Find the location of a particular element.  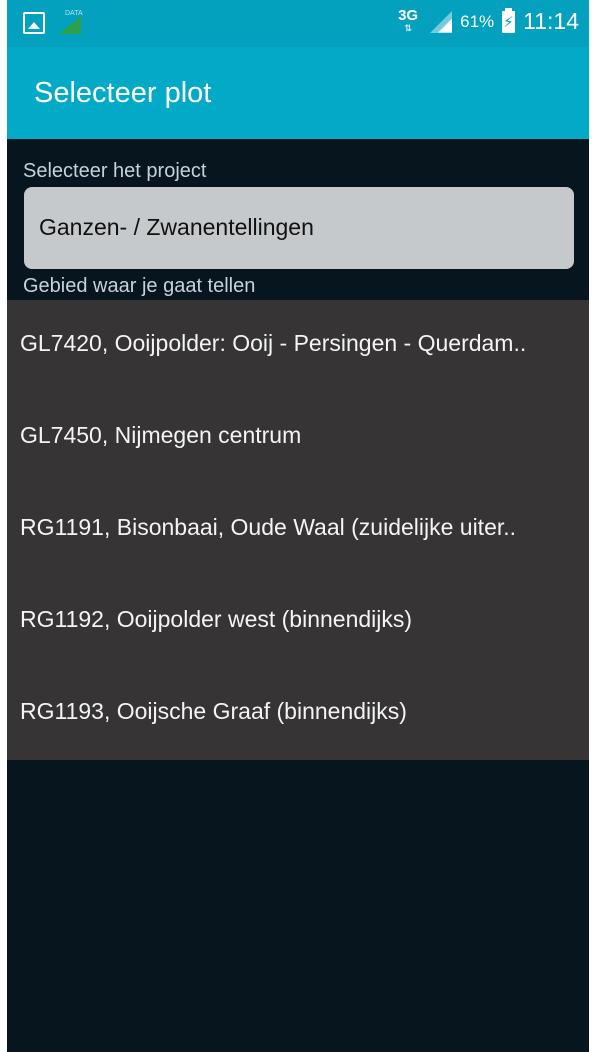

status-bar: DATA 3G ⇅ 61% ⚡ 11:14 is located at coordinates (298, 23).